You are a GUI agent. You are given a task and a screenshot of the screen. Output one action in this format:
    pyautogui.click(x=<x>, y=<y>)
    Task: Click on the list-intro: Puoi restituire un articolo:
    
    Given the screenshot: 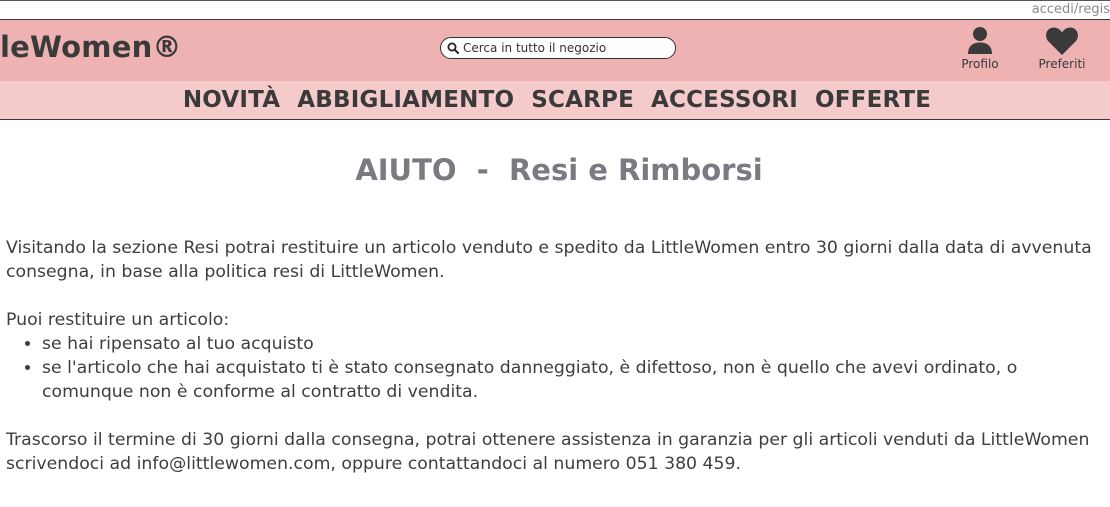 What is the action you would take?
    pyautogui.click(x=118, y=320)
    